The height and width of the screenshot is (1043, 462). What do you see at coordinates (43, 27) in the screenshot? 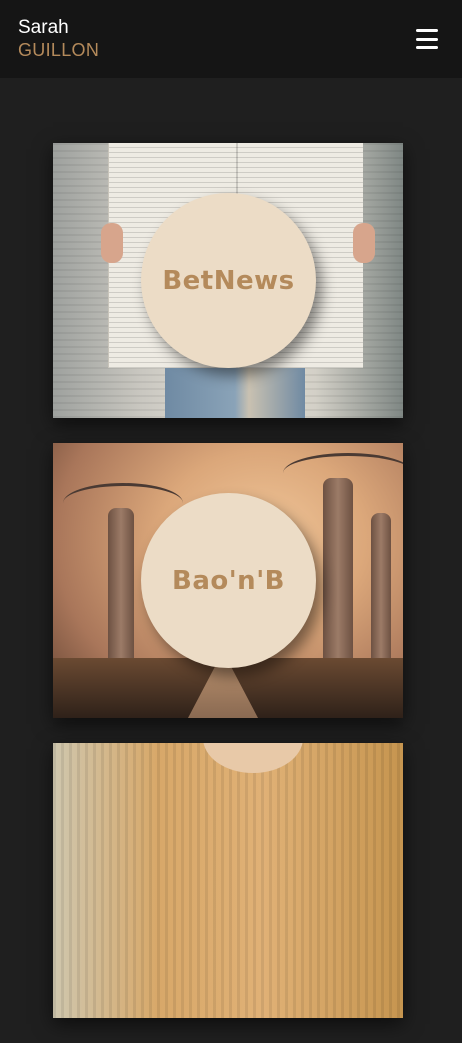
I see `brand-first-name: Sarah` at bounding box center [43, 27].